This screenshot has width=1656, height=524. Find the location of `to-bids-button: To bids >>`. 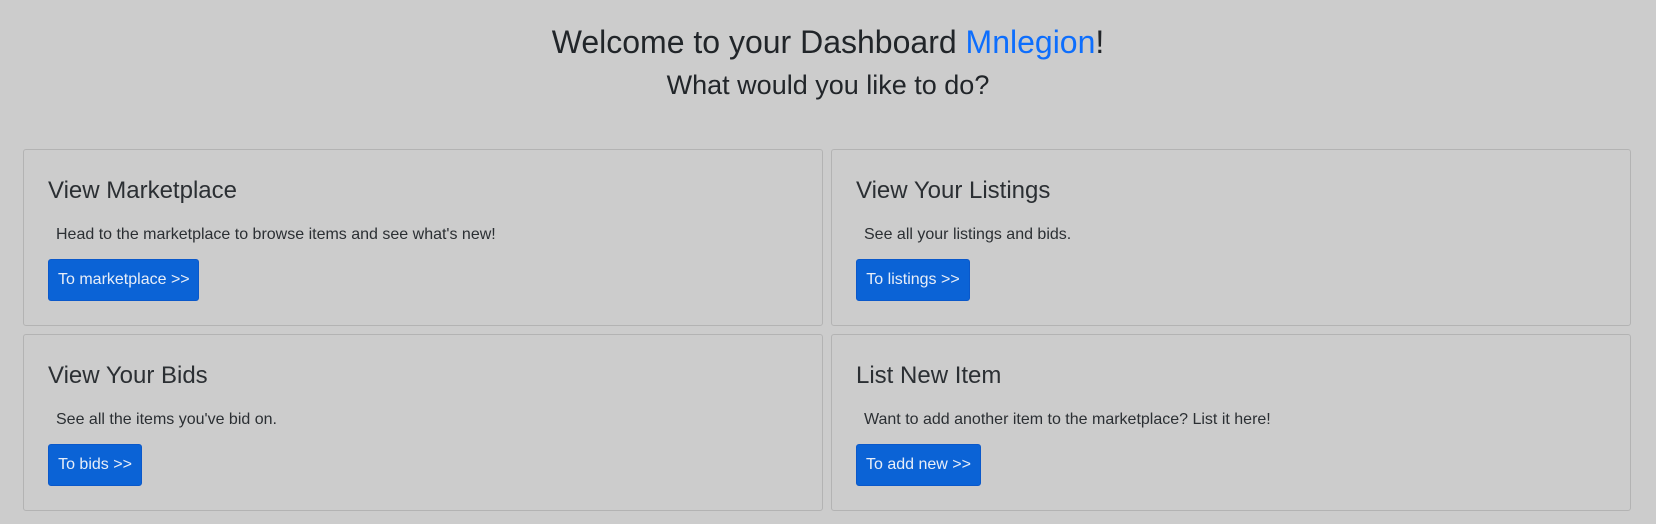

to-bids-button: To bids >> is located at coordinates (95, 465).